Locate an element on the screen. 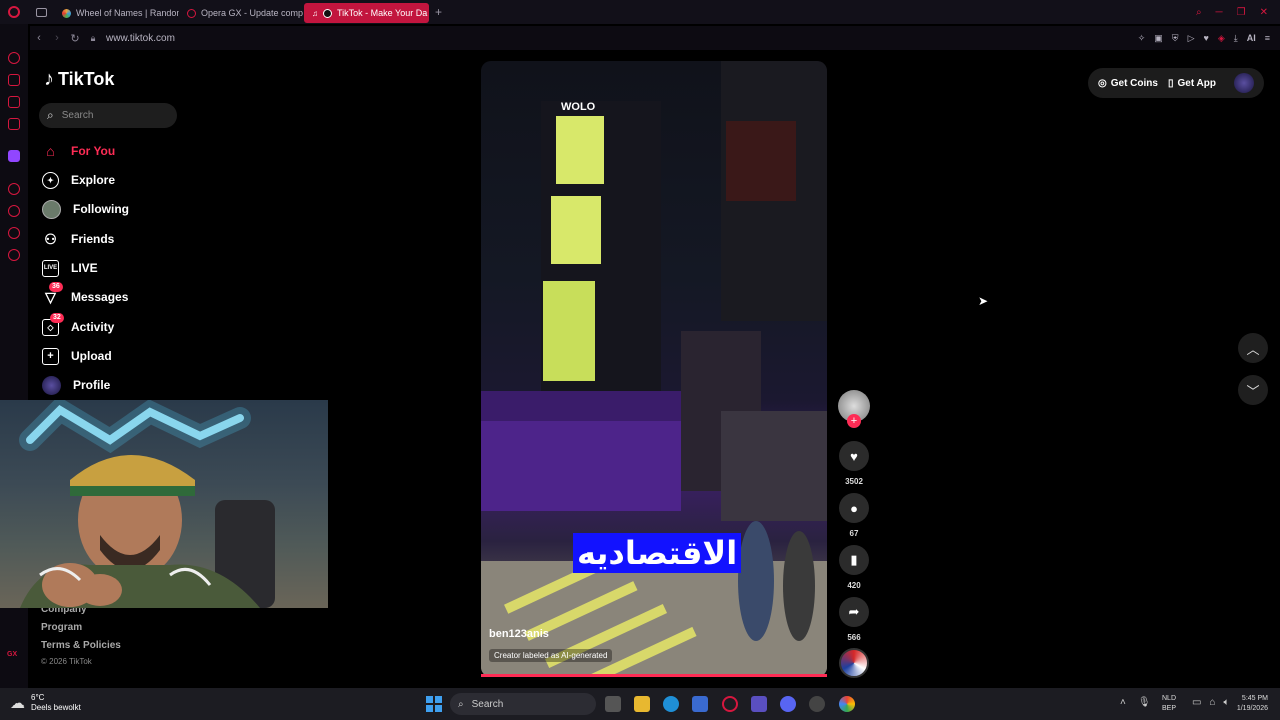 Image resolution: width=1280 pixels, height=720 pixels. shield-icon: ⛨ is located at coordinates (1175, 38).